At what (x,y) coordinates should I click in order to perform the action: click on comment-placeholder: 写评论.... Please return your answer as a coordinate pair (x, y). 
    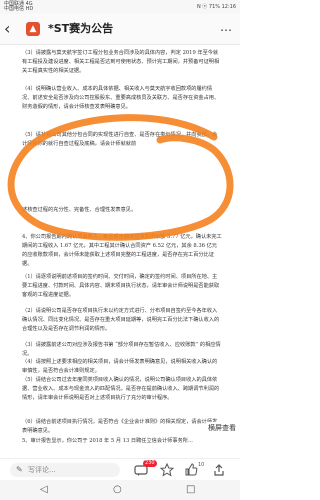
    Looking at the image, I should click on (42, 470).